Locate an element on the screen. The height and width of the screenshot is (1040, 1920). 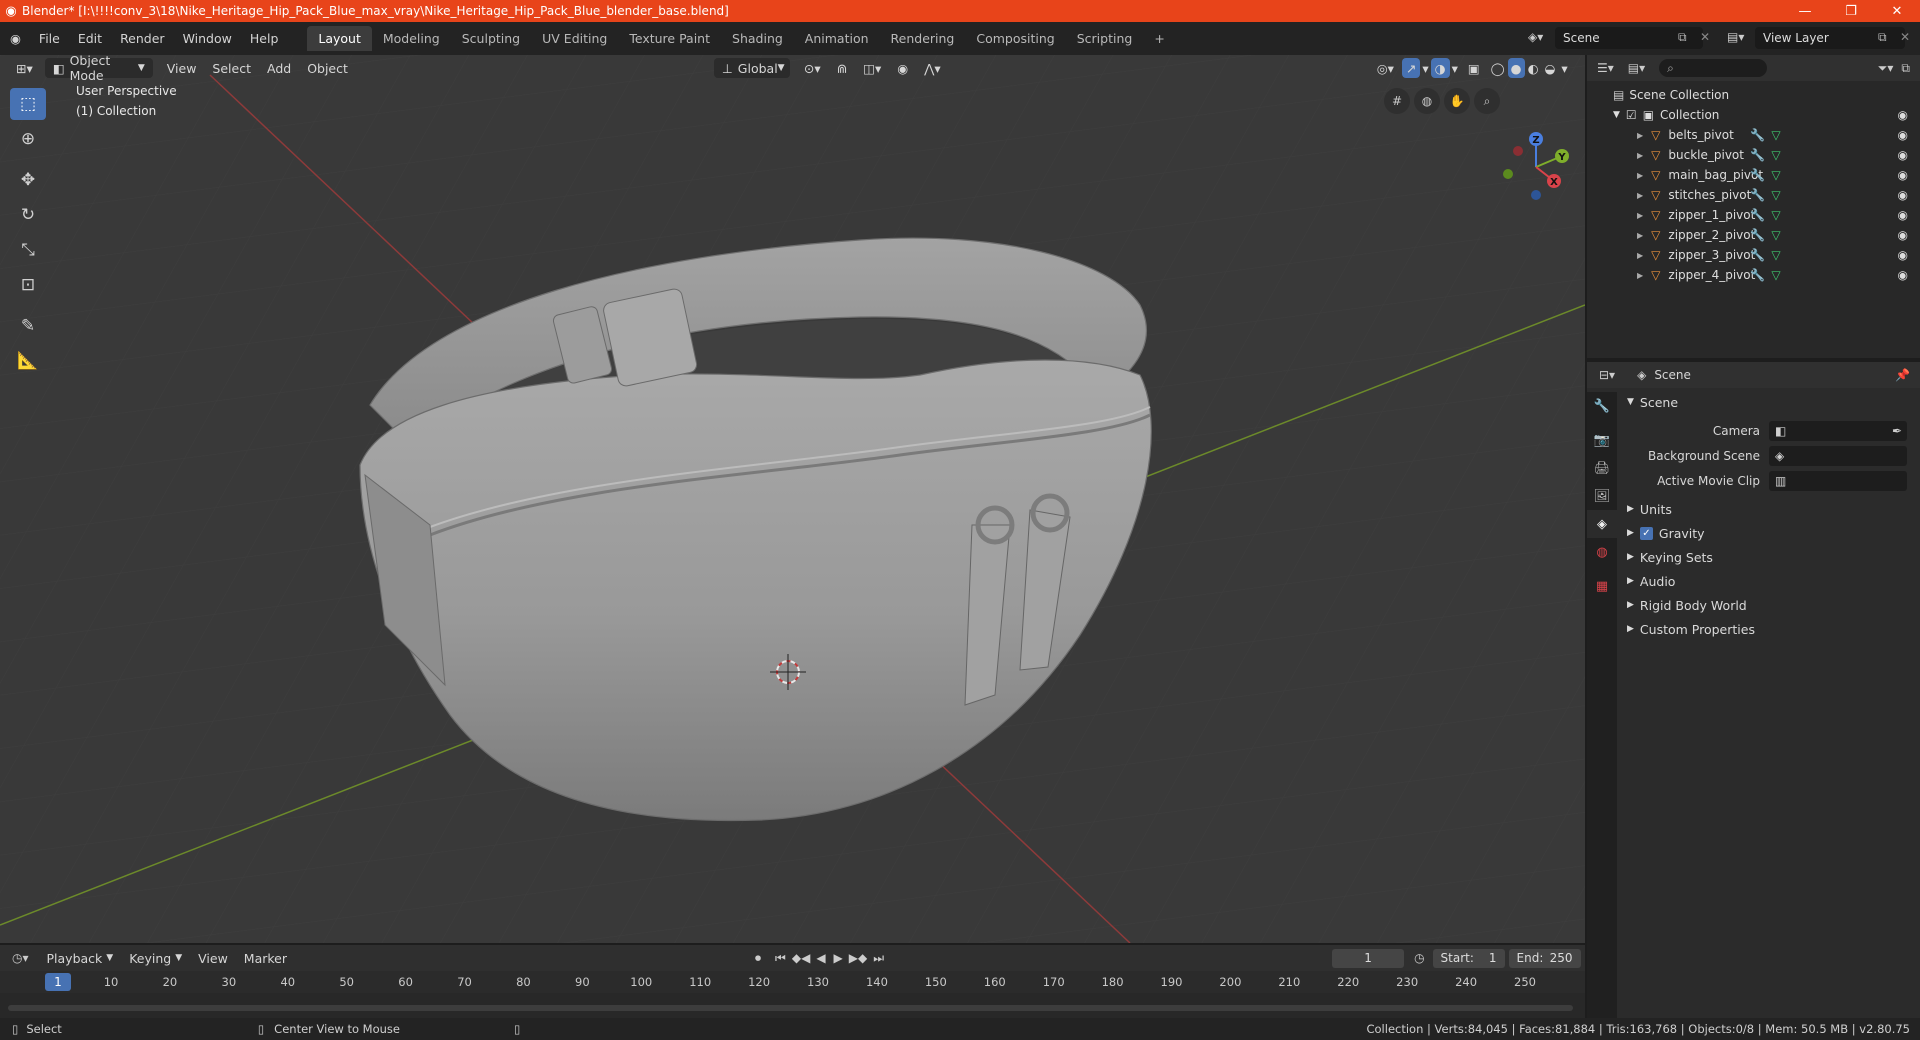
keying-sets-panel-header: ▶ Keying Sets is located at coordinates (1768, 557).